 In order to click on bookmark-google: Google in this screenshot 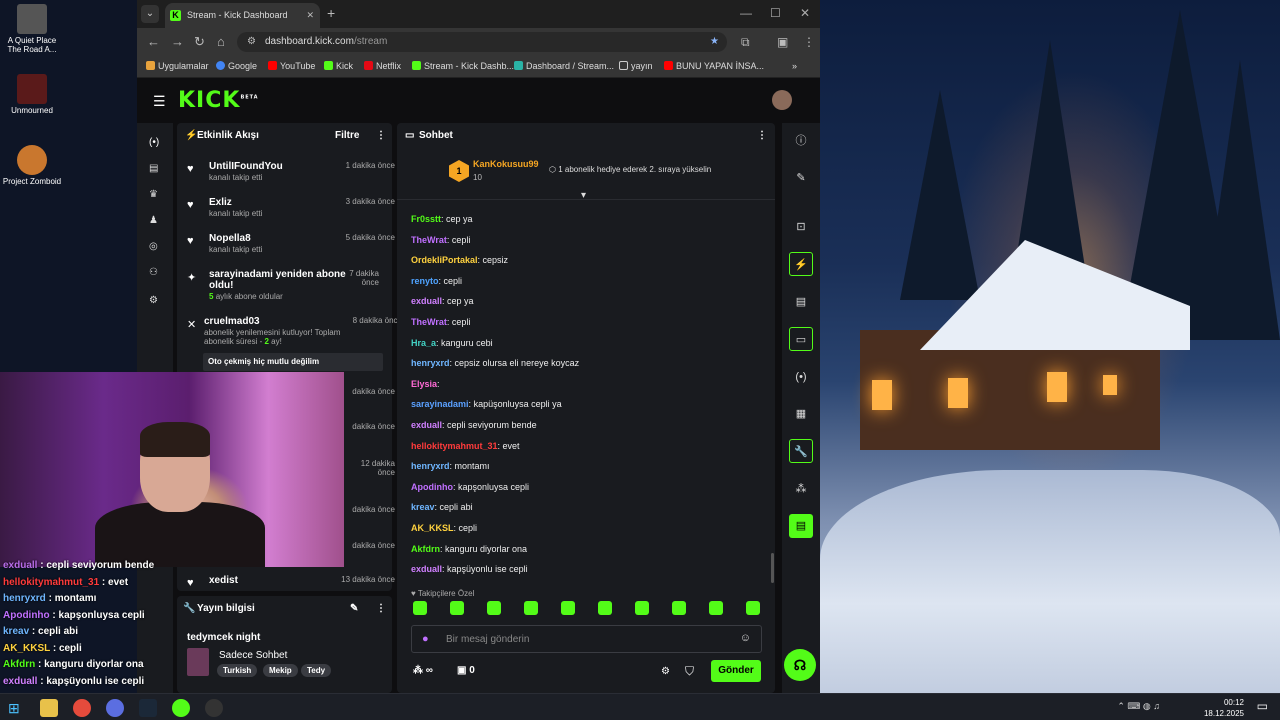, I will do `click(236, 66)`.